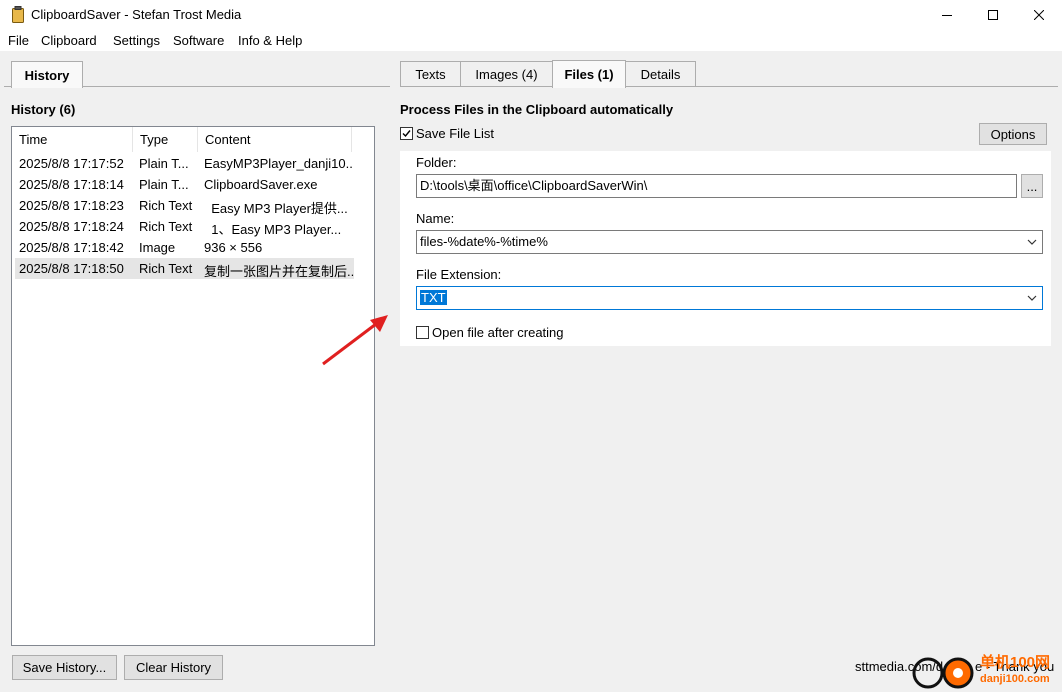  What do you see at coordinates (355, 340) in the screenshot?
I see `red-arrow-annotation` at bounding box center [355, 340].